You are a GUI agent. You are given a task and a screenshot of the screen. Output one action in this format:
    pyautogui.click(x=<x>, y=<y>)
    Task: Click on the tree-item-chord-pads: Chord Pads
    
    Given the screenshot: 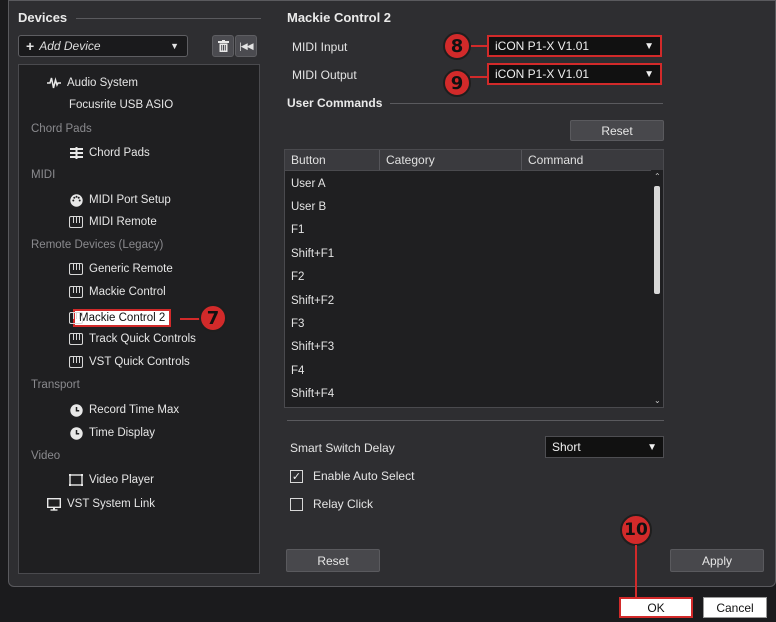 What is the action you would take?
    pyautogui.click(x=109, y=153)
    